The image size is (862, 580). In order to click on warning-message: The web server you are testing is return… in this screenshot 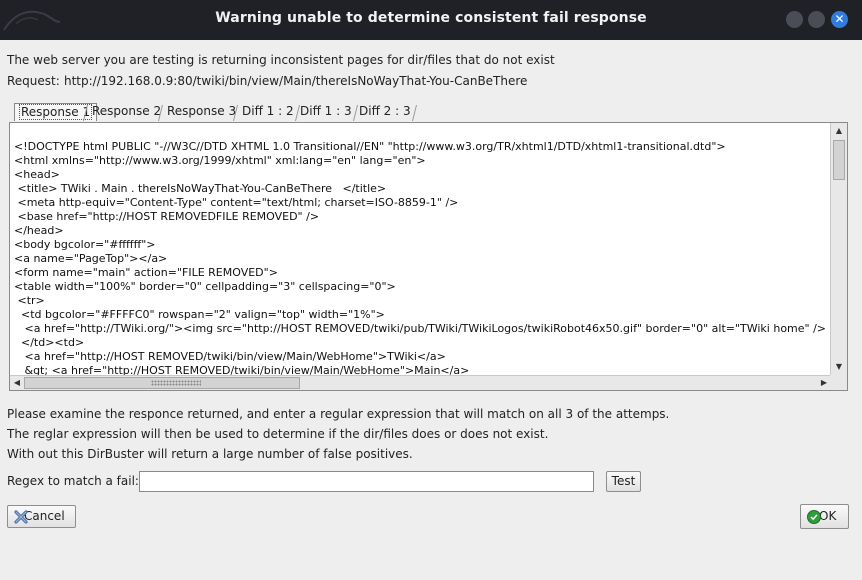, I will do `click(281, 60)`.